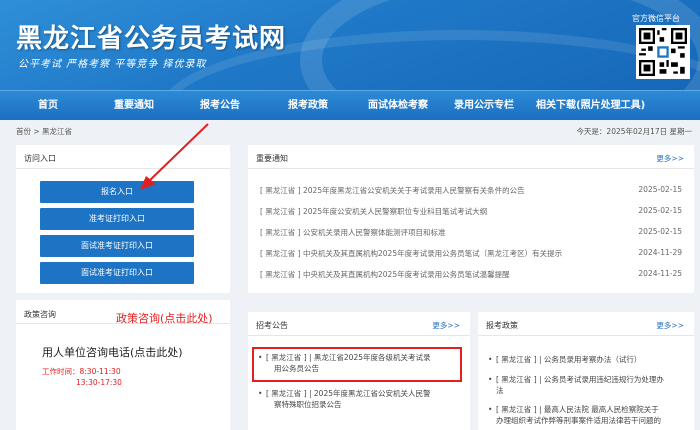 This screenshot has width=700, height=430. I want to click on qr-code-icon, so click(663, 52).